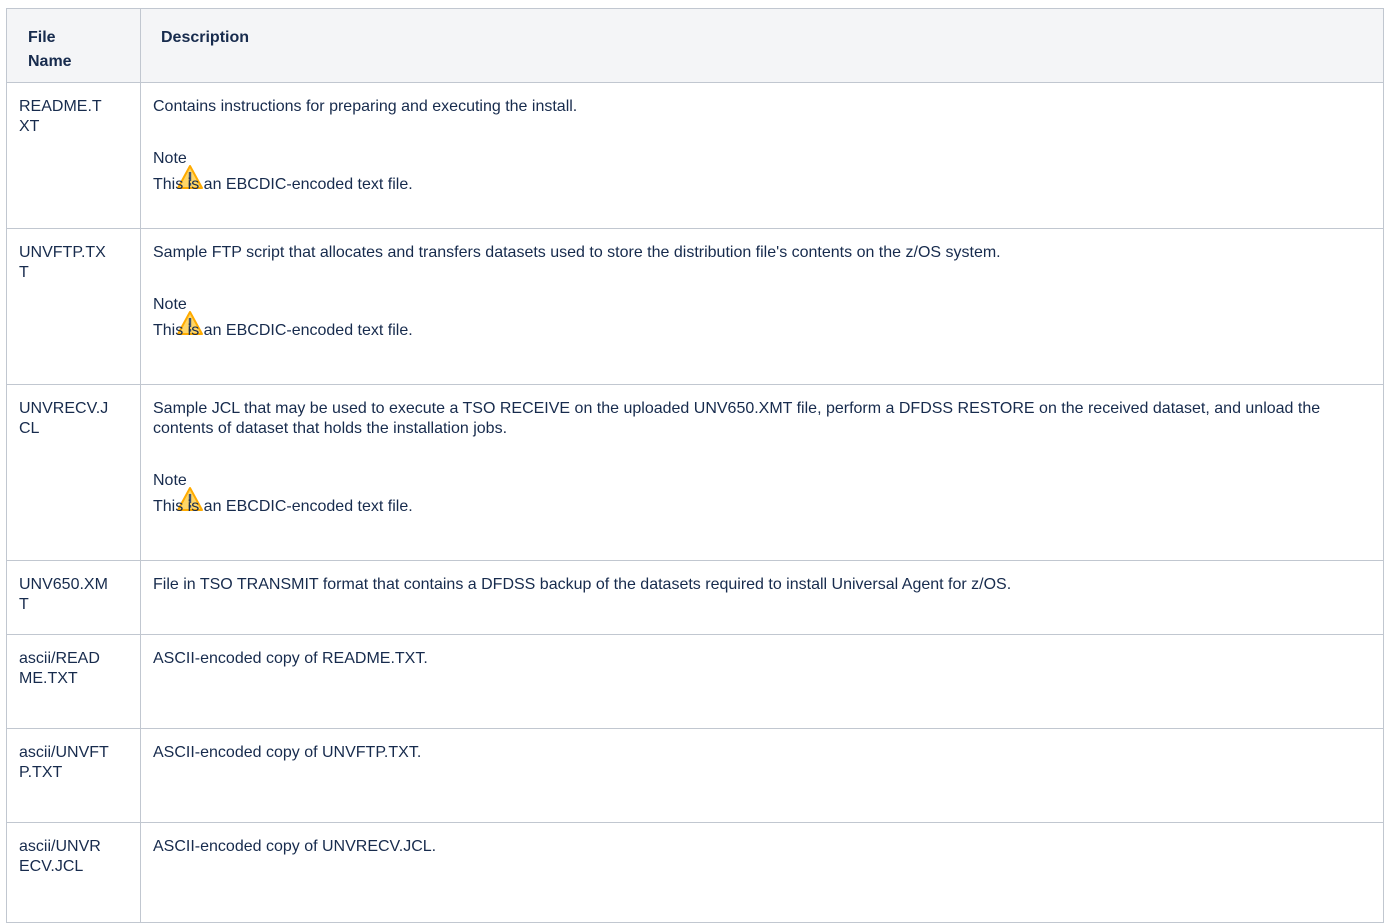 Image resolution: width=1384 pixels, height=923 pixels. What do you see at coordinates (62, 262) in the screenshot?
I see `file-name: UNVFTP.TXT` at bounding box center [62, 262].